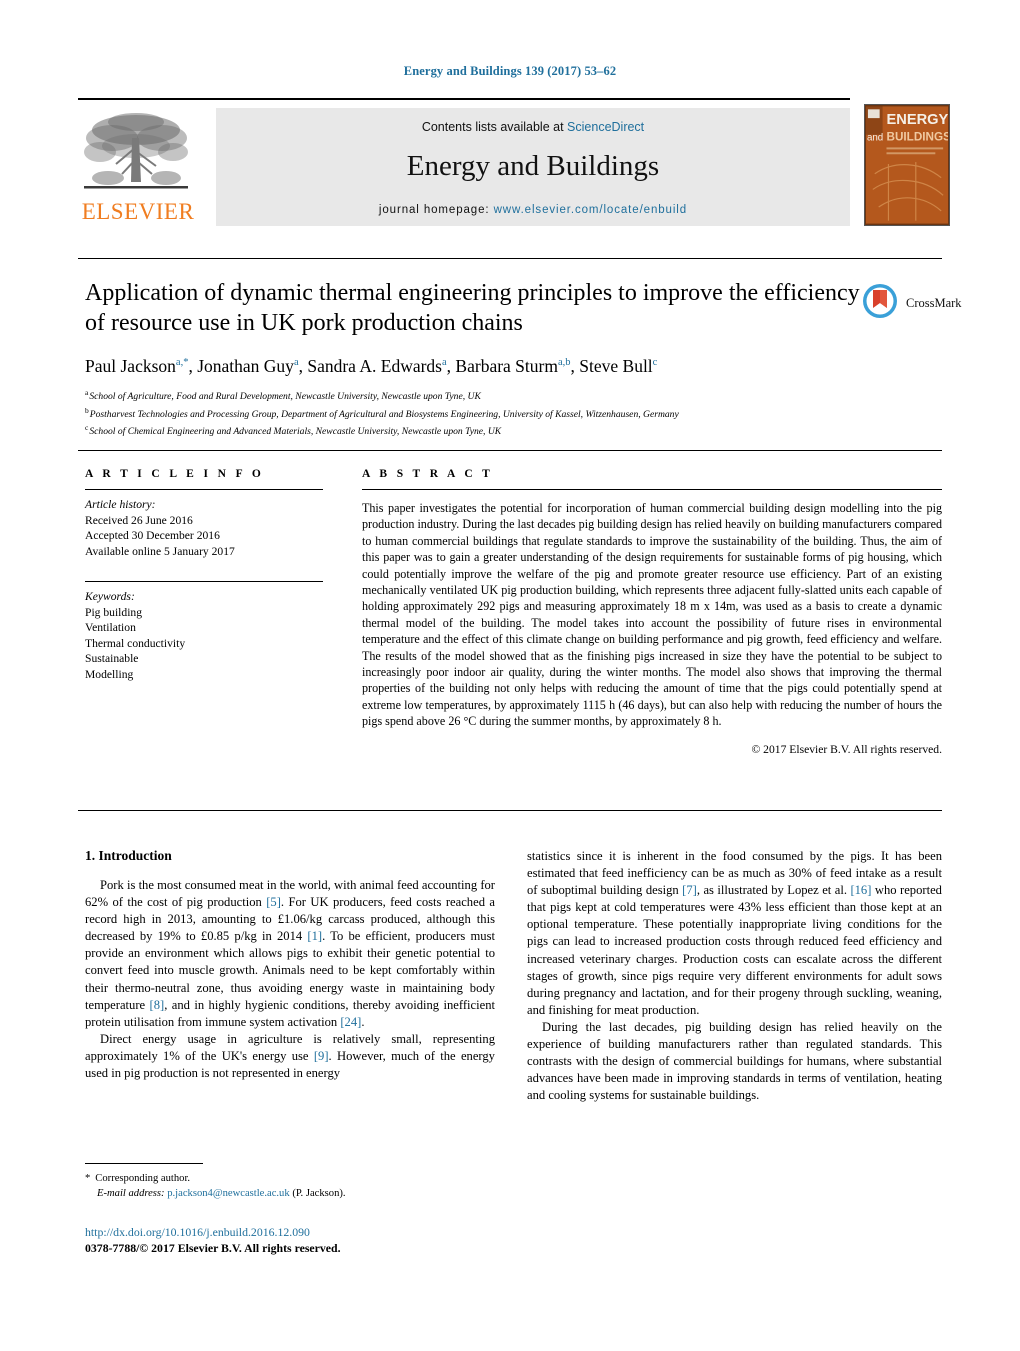 Image resolution: width=1020 pixels, height=1351 pixels. I want to click on abstract-heading: A B S T R A C T, so click(428, 474).